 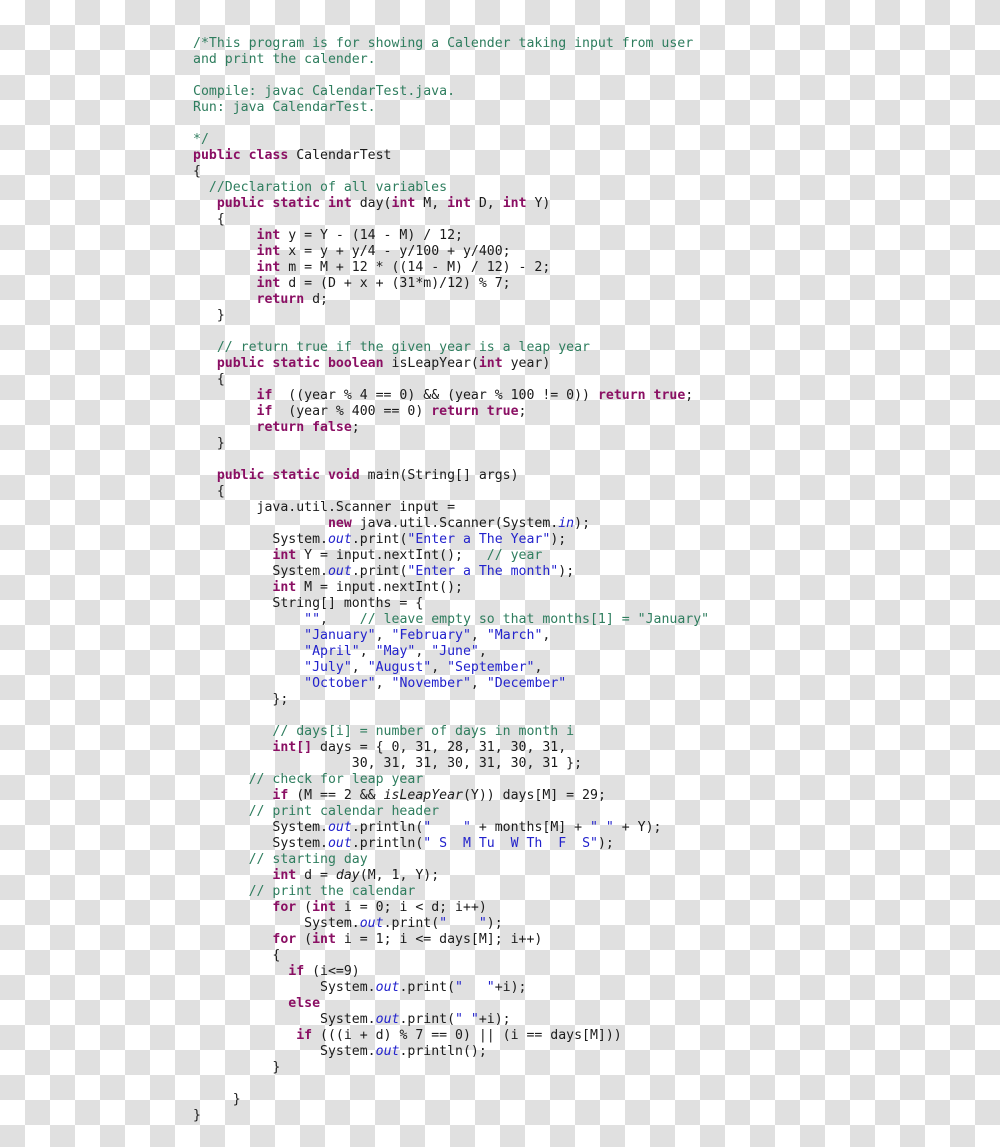 What do you see at coordinates (526, 684) in the screenshot?
I see `code-token-st: "December"` at bounding box center [526, 684].